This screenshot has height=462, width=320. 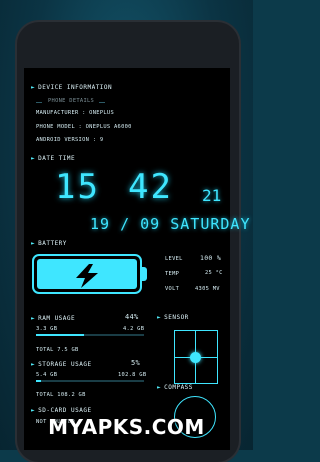 What do you see at coordinates (212, 195) in the screenshot?
I see `clock-second: 21` at bounding box center [212, 195].